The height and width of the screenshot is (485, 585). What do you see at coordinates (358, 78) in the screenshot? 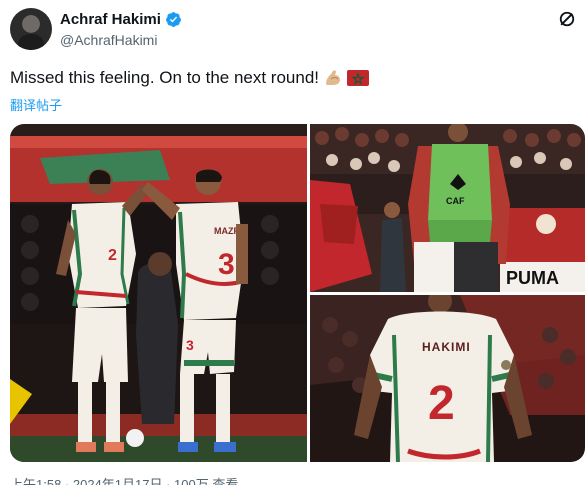
I see `morocco-flag-emoji-icon` at bounding box center [358, 78].